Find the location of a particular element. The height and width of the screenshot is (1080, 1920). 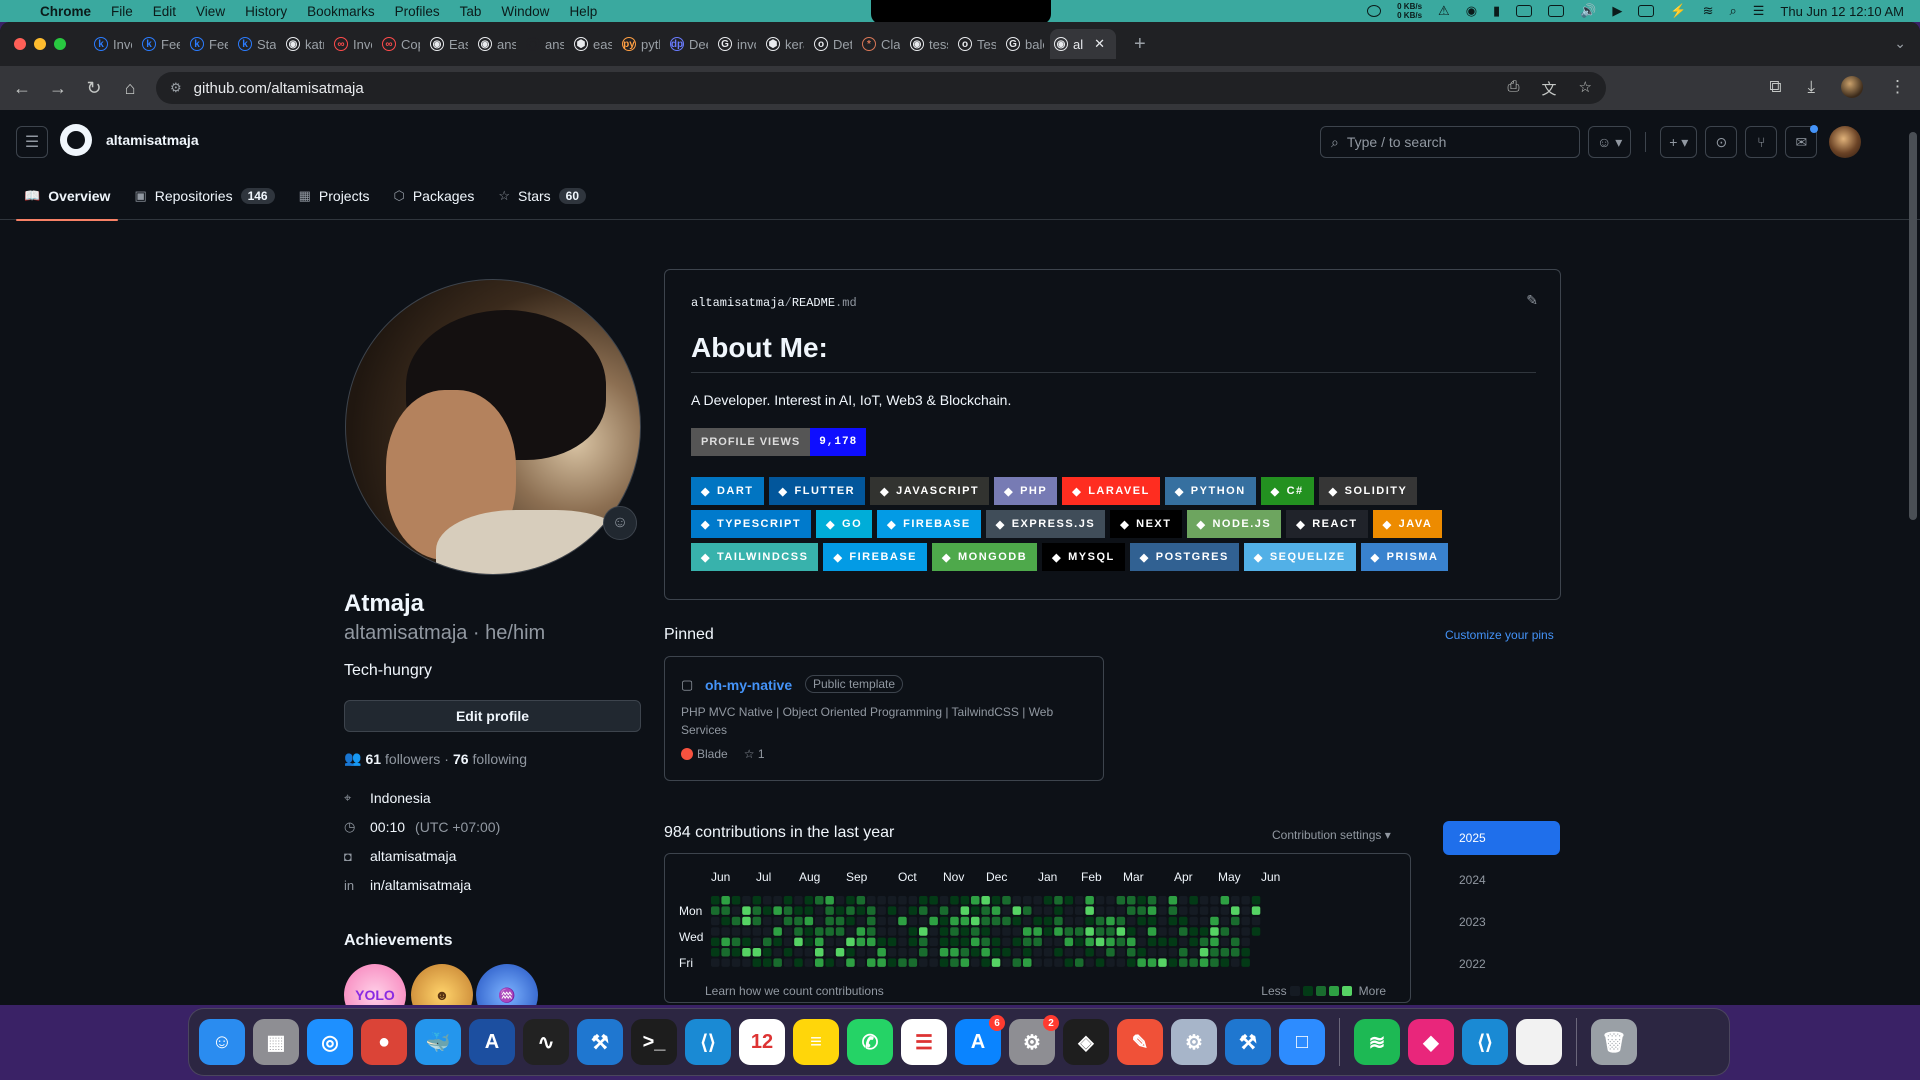

following-label: following is located at coordinates (500, 759).